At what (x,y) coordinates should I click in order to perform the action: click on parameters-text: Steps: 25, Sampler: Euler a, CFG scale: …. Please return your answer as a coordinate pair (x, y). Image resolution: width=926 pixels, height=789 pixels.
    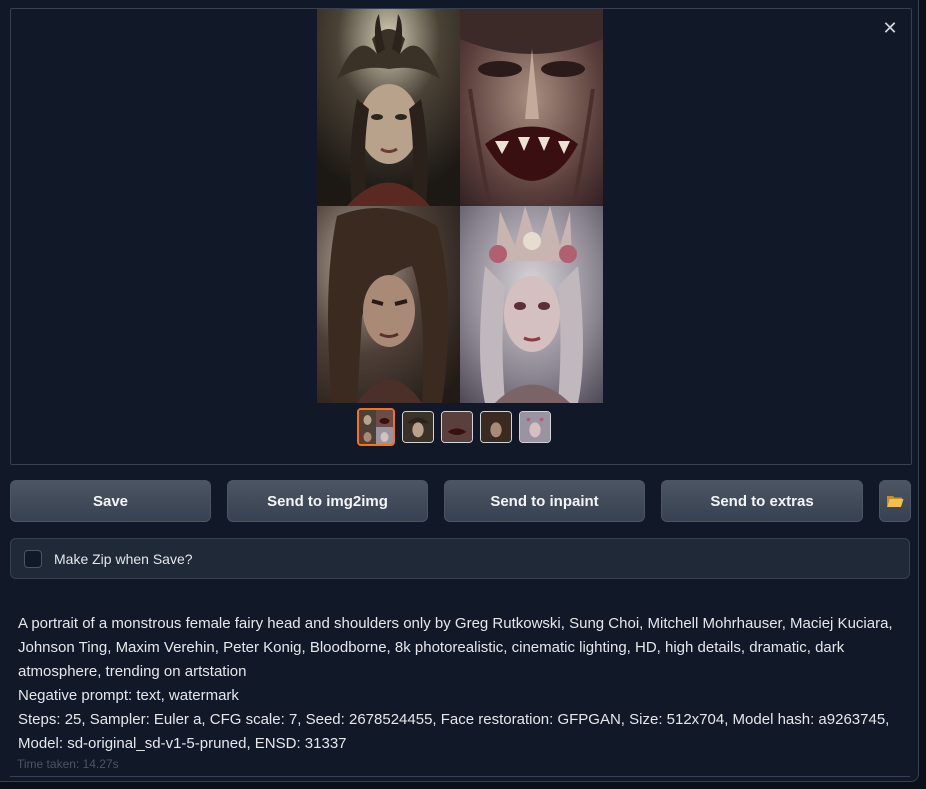
    Looking at the image, I should click on (454, 731).